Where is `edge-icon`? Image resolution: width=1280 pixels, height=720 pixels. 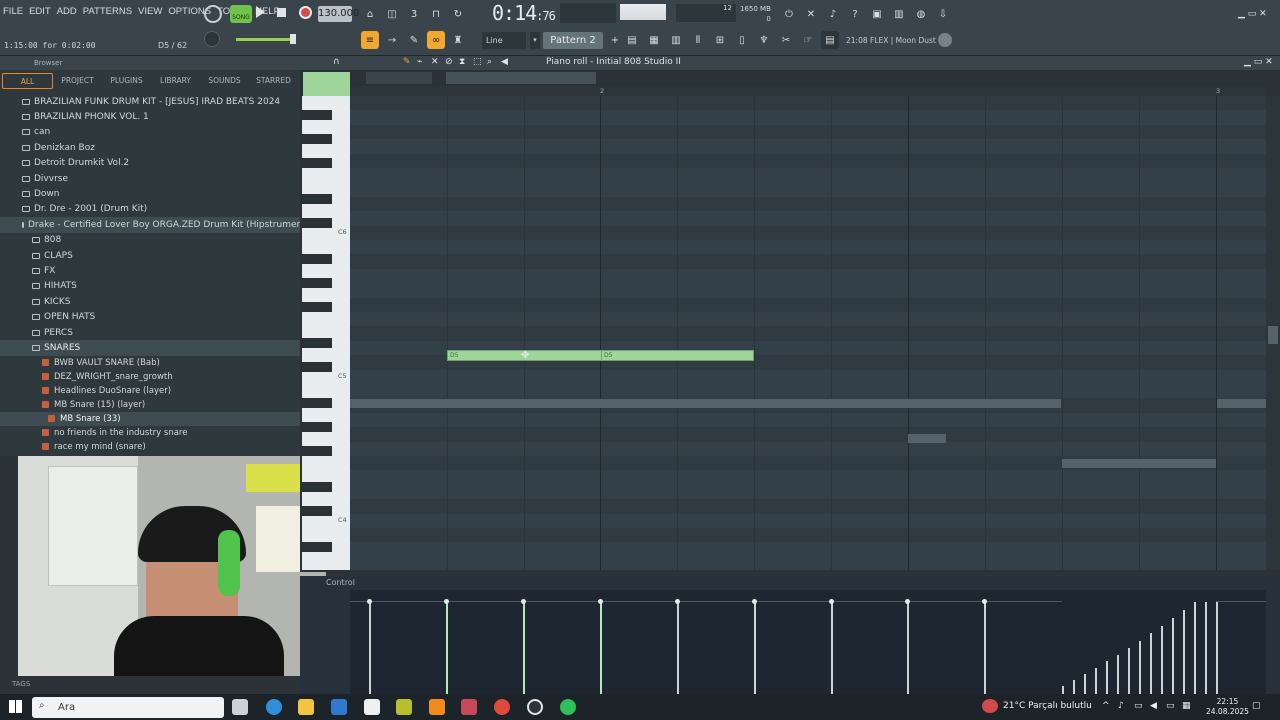
edge-icon is located at coordinates (274, 707).